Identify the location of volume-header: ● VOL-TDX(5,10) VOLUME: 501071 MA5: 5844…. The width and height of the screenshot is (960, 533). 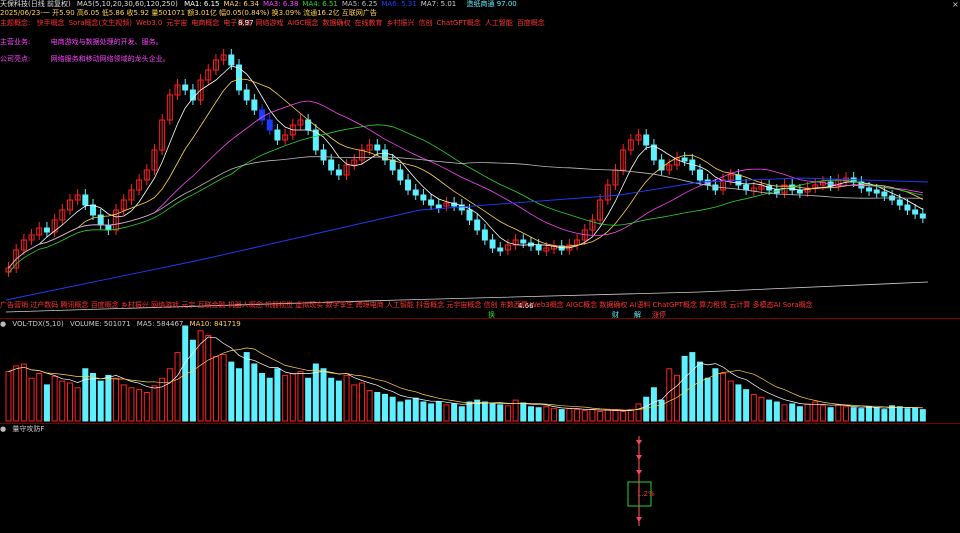
(122, 324).